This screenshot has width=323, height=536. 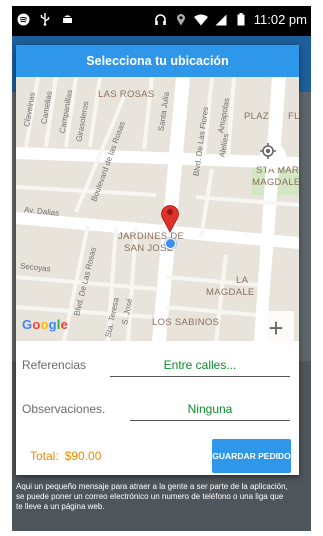 What do you see at coordinates (256, 116) in the screenshot?
I see `map-area-label: PLAZ` at bounding box center [256, 116].